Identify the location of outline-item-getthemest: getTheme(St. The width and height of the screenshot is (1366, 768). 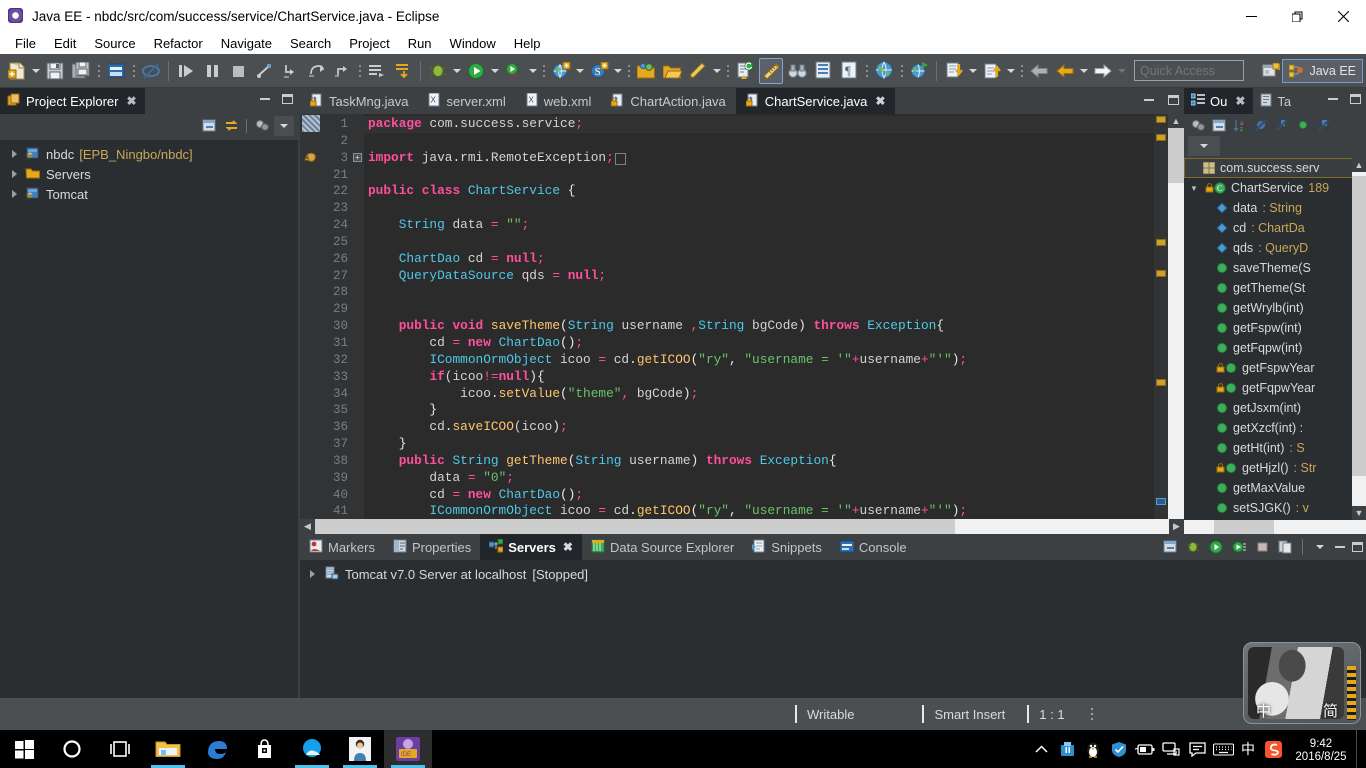
(1275, 288).